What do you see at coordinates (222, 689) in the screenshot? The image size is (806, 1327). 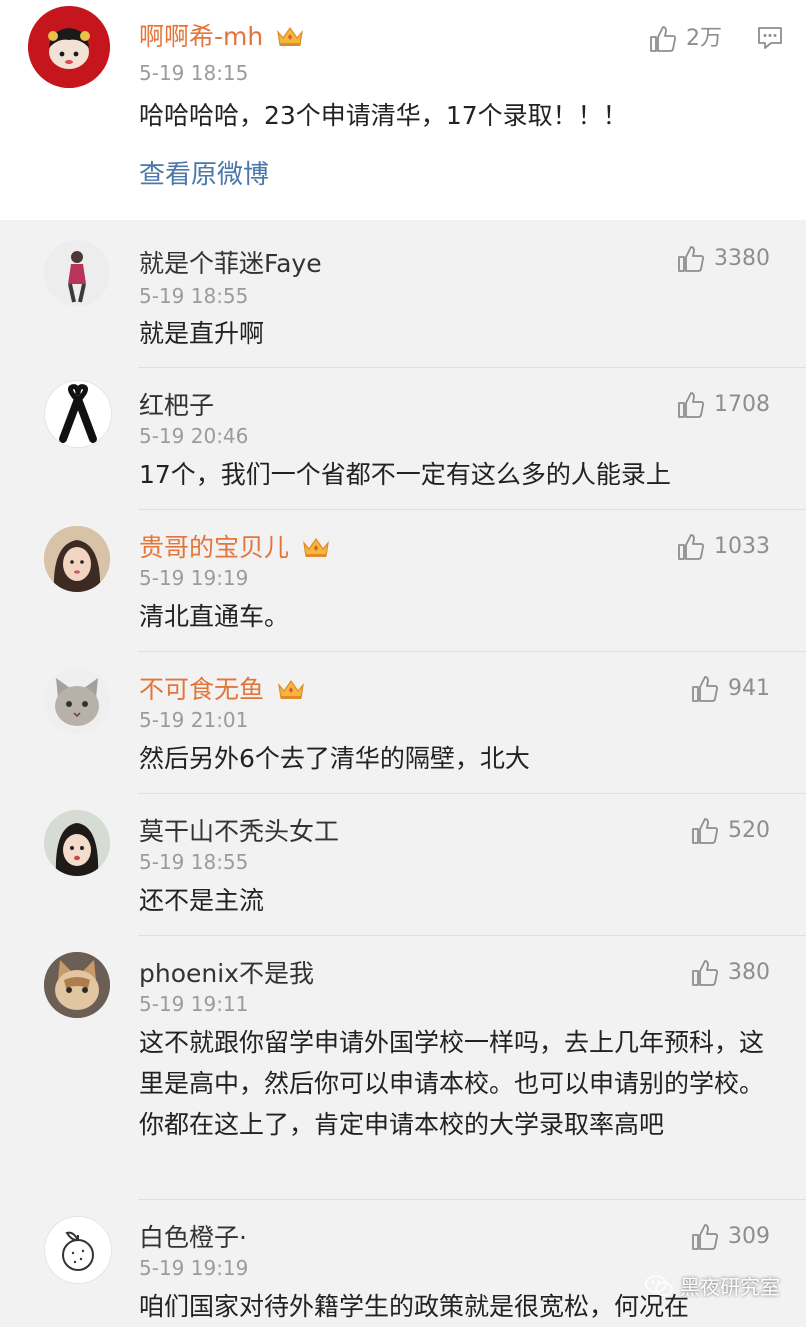 I see `username: 不可食无鱼` at bounding box center [222, 689].